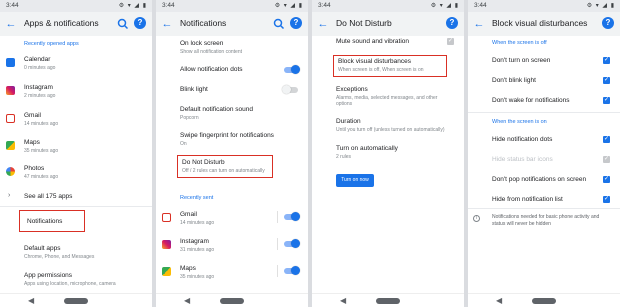 This screenshot has height=307, width=620. What do you see at coordinates (450, 41) in the screenshot?
I see `mute-checkbox: ✓` at bounding box center [450, 41].